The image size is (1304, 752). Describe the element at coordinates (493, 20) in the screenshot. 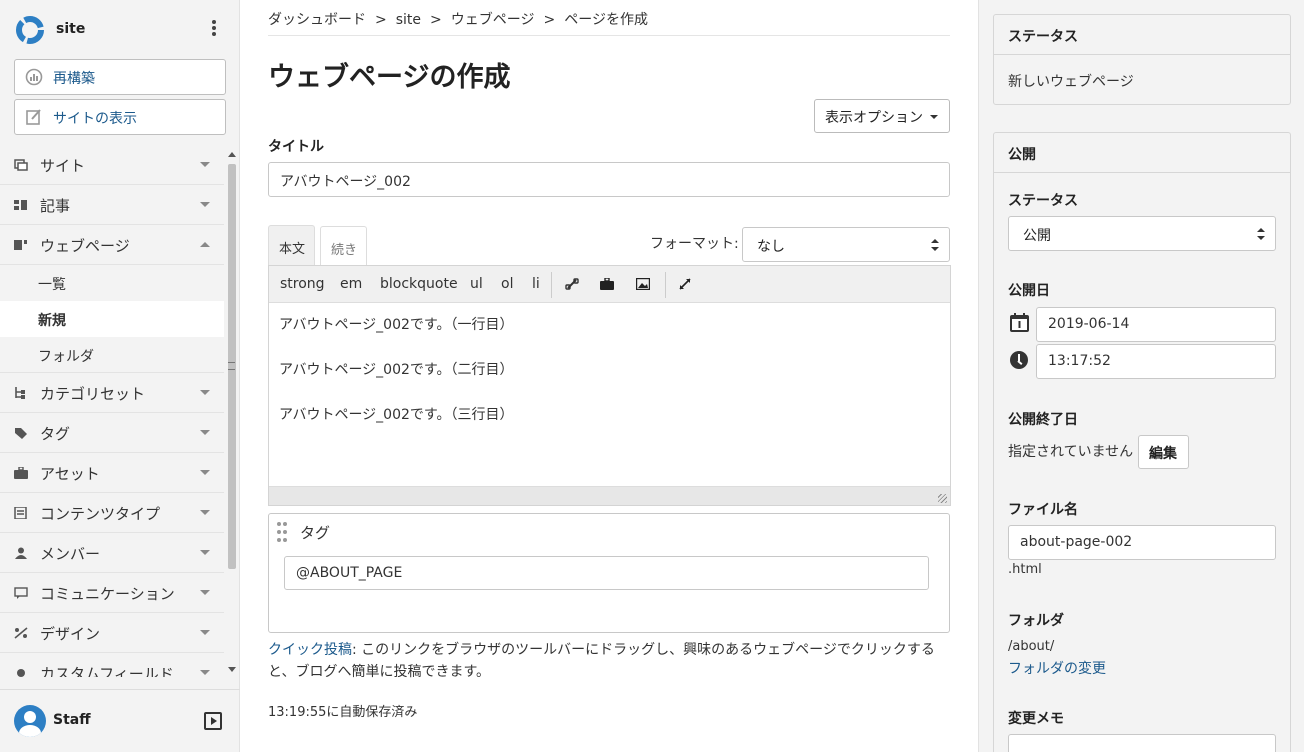

I see `breadcrumb-webpages: ウェブページ` at that location.